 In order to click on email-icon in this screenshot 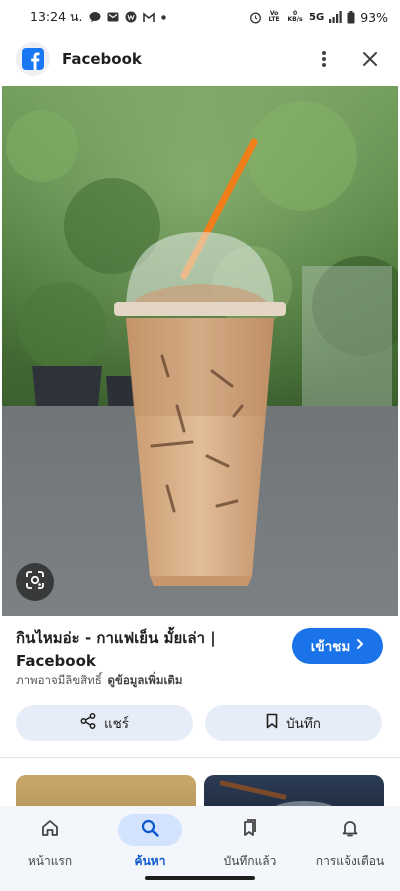, I will do `click(113, 17)`.